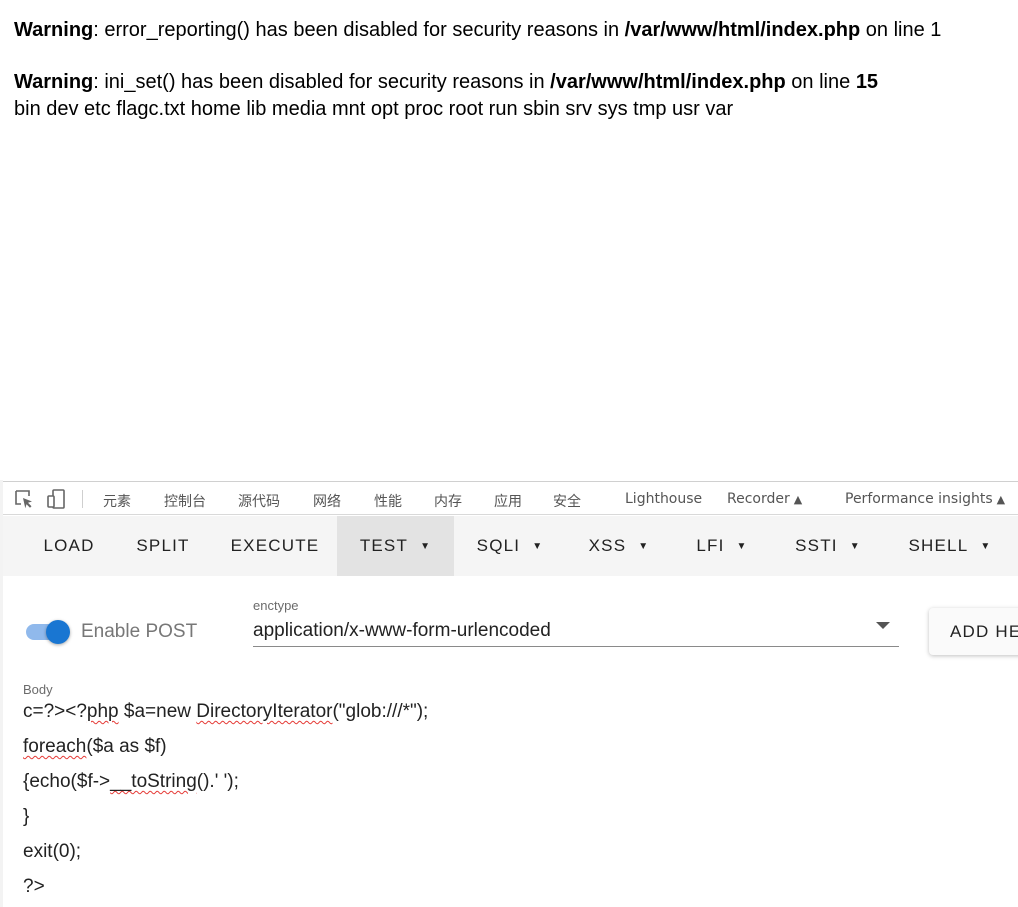 Image resolution: width=1018 pixels, height=907 pixels. I want to click on execute-button: EXECUTE, so click(275, 546).